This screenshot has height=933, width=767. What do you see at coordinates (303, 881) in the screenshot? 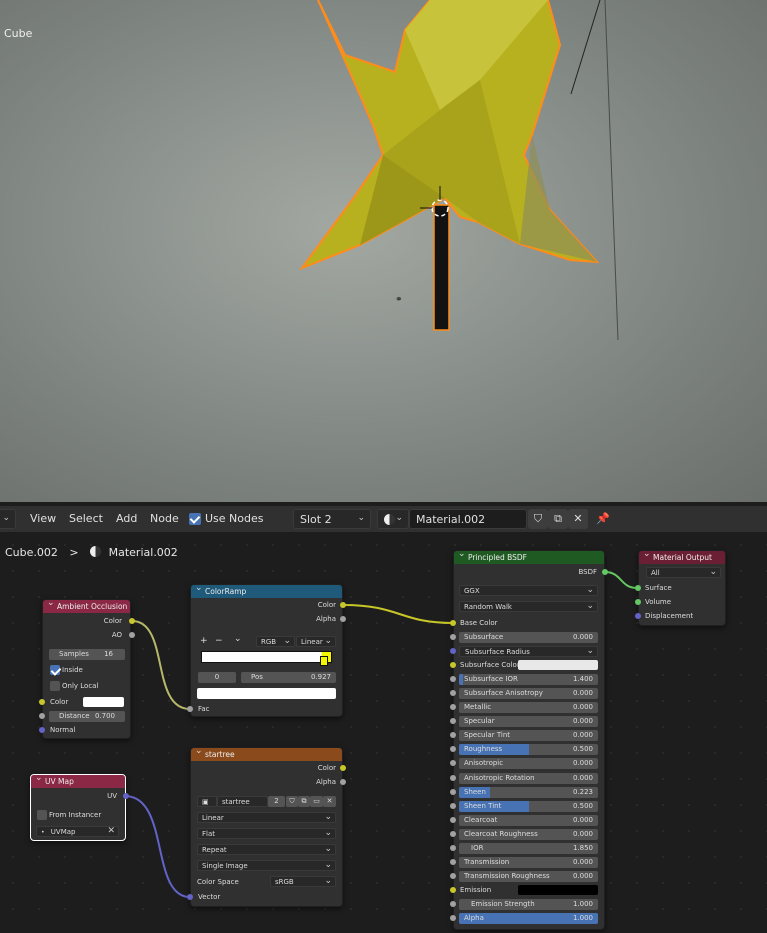
I see `color-space-dropdown: sRGB ⌄` at bounding box center [303, 881].